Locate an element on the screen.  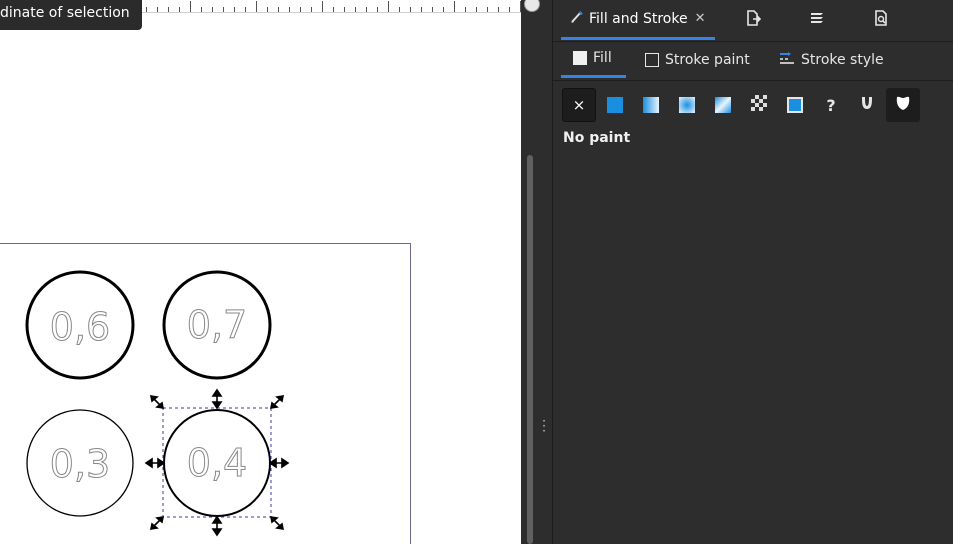
tab-fill-and-stroke: Fill and Stroke ✕ is located at coordinates (638, 20).